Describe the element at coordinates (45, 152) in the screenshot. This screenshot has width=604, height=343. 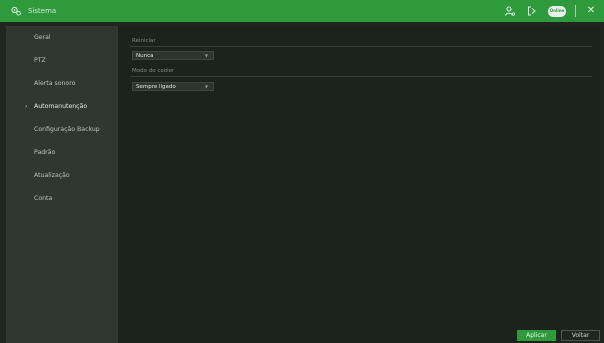
I see `sidebar-item-label: Padrão` at that location.